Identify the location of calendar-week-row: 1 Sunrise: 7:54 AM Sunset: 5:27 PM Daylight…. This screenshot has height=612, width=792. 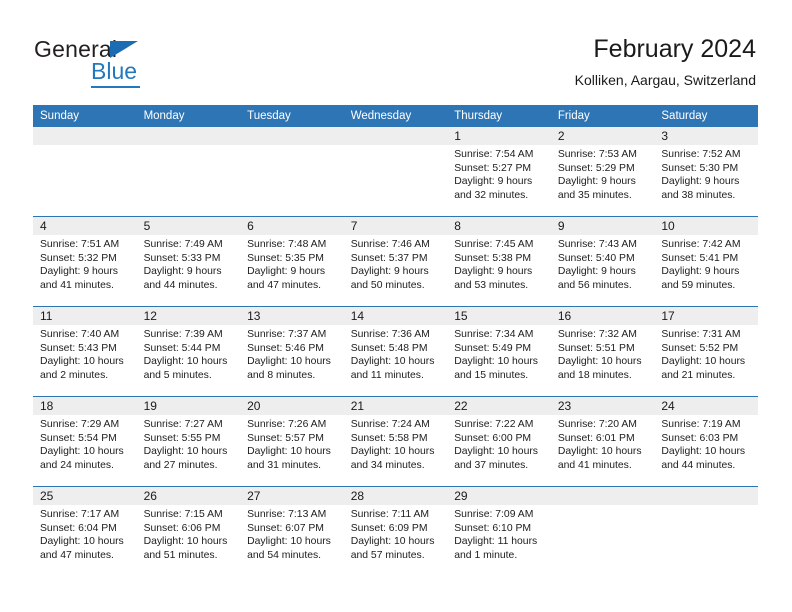
(395, 172).